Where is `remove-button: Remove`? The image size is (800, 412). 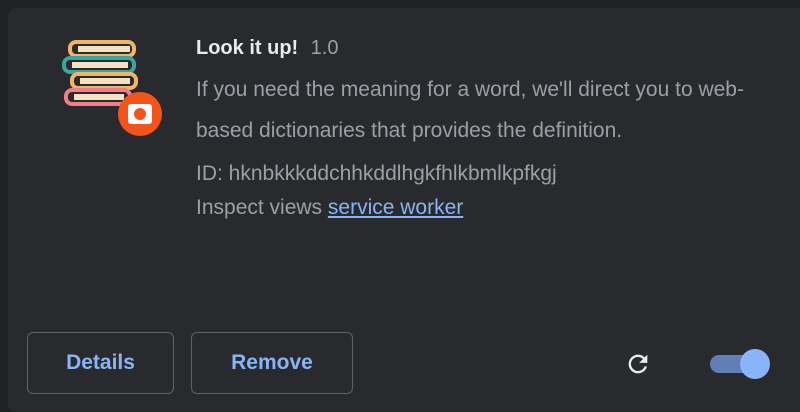 remove-button: Remove is located at coordinates (272, 363).